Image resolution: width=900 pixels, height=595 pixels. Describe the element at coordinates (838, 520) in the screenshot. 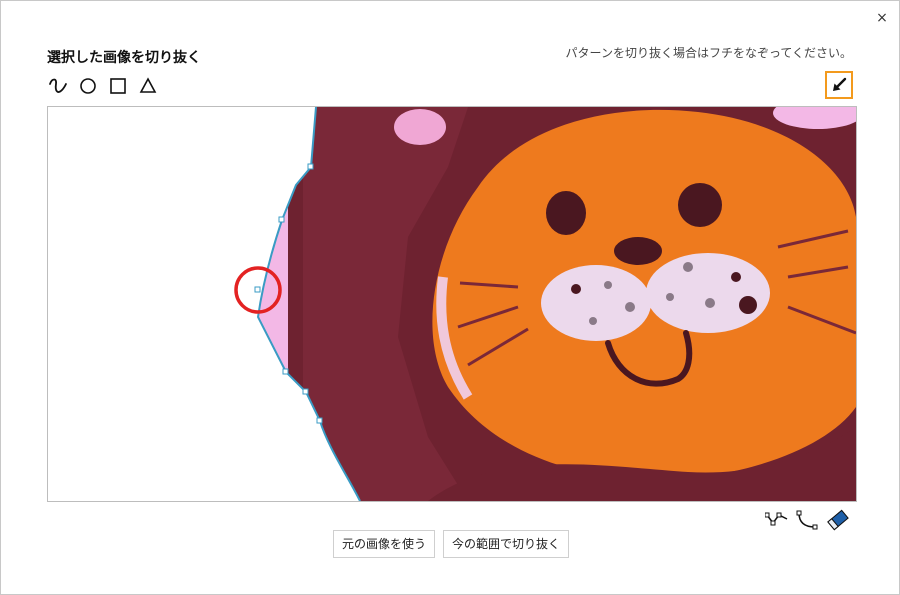

I see `eraser-icon` at that location.